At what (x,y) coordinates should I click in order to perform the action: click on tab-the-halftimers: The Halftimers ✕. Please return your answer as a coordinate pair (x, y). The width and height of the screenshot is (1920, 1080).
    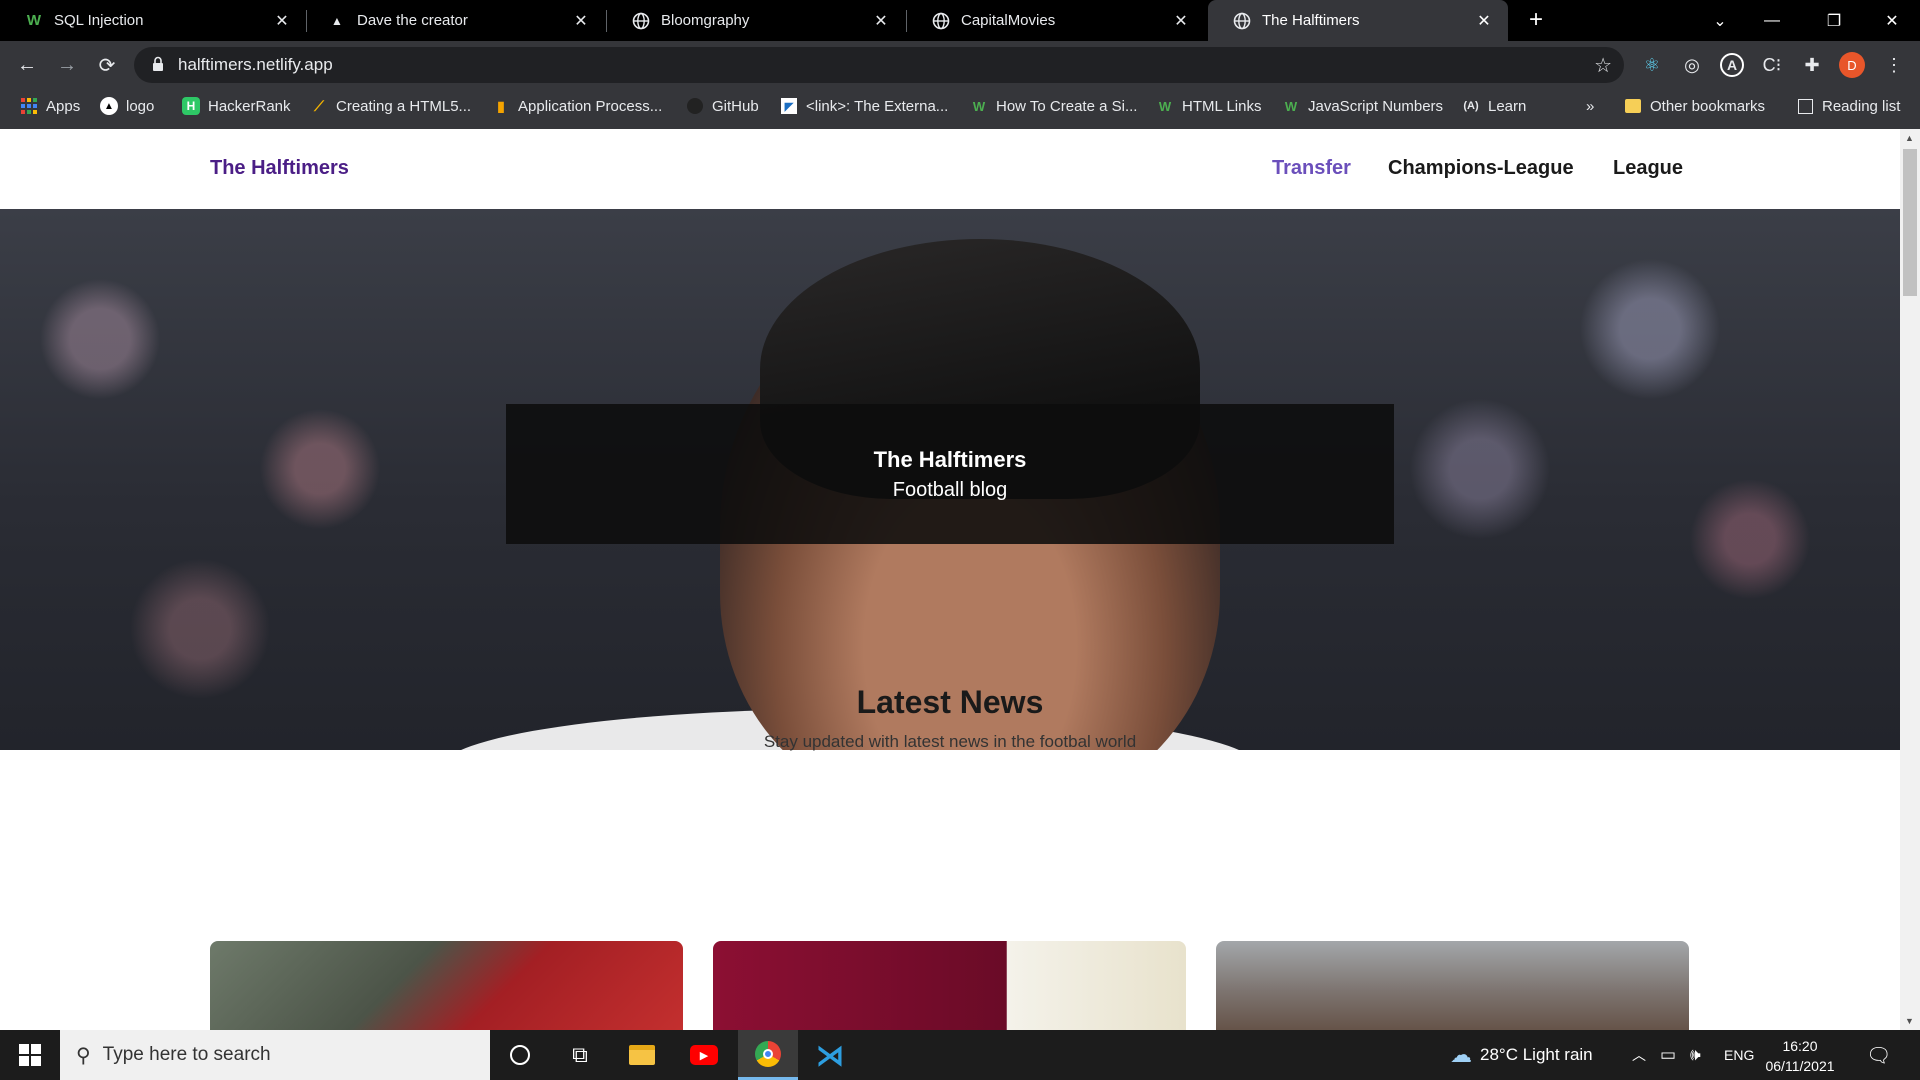
    Looking at the image, I should click on (1358, 20).